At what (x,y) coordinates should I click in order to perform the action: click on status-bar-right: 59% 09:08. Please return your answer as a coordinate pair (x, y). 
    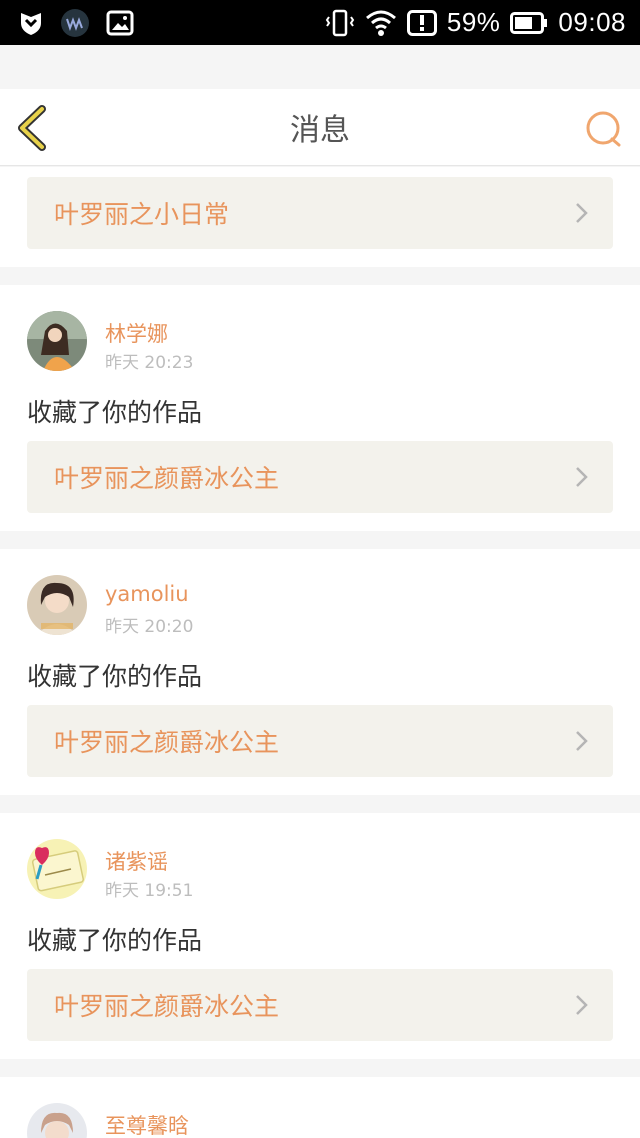
    Looking at the image, I should click on (475, 22).